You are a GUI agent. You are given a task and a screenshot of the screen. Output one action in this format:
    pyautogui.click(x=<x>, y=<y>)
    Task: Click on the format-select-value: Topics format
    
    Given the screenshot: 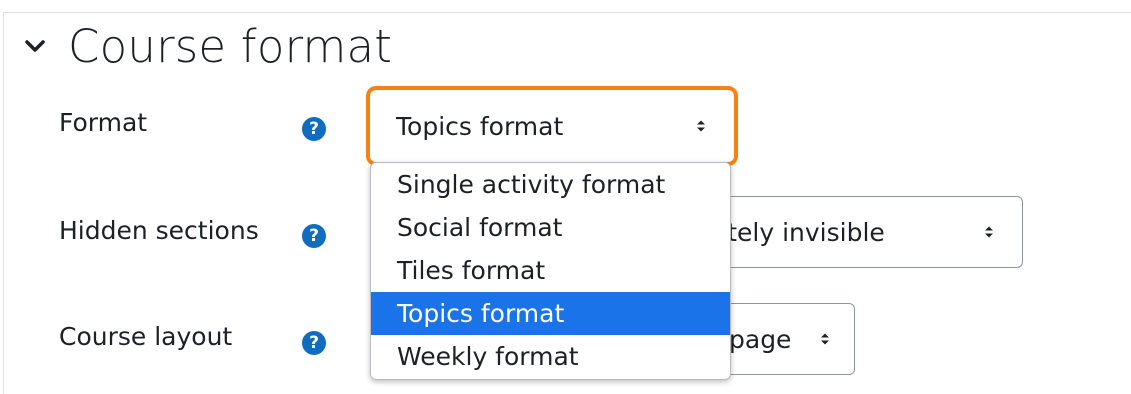 What is the action you would take?
    pyautogui.click(x=480, y=126)
    